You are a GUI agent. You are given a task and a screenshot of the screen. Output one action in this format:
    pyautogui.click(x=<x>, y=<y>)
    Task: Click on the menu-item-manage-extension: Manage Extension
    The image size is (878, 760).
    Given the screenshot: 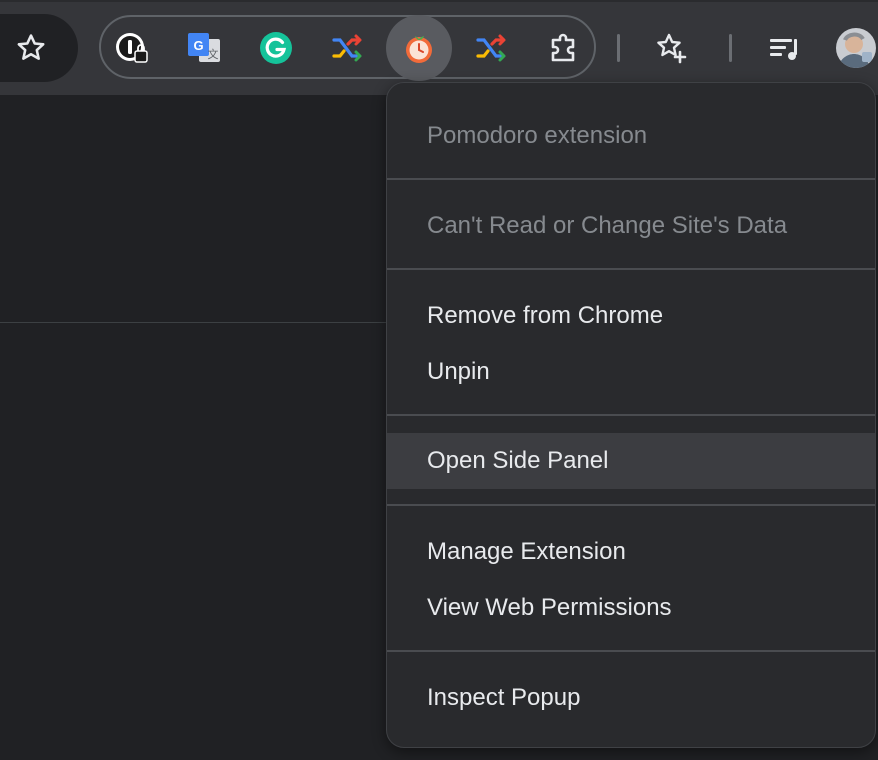 What is the action you would take?
    pyautogui.click(x=631, y=552)
    